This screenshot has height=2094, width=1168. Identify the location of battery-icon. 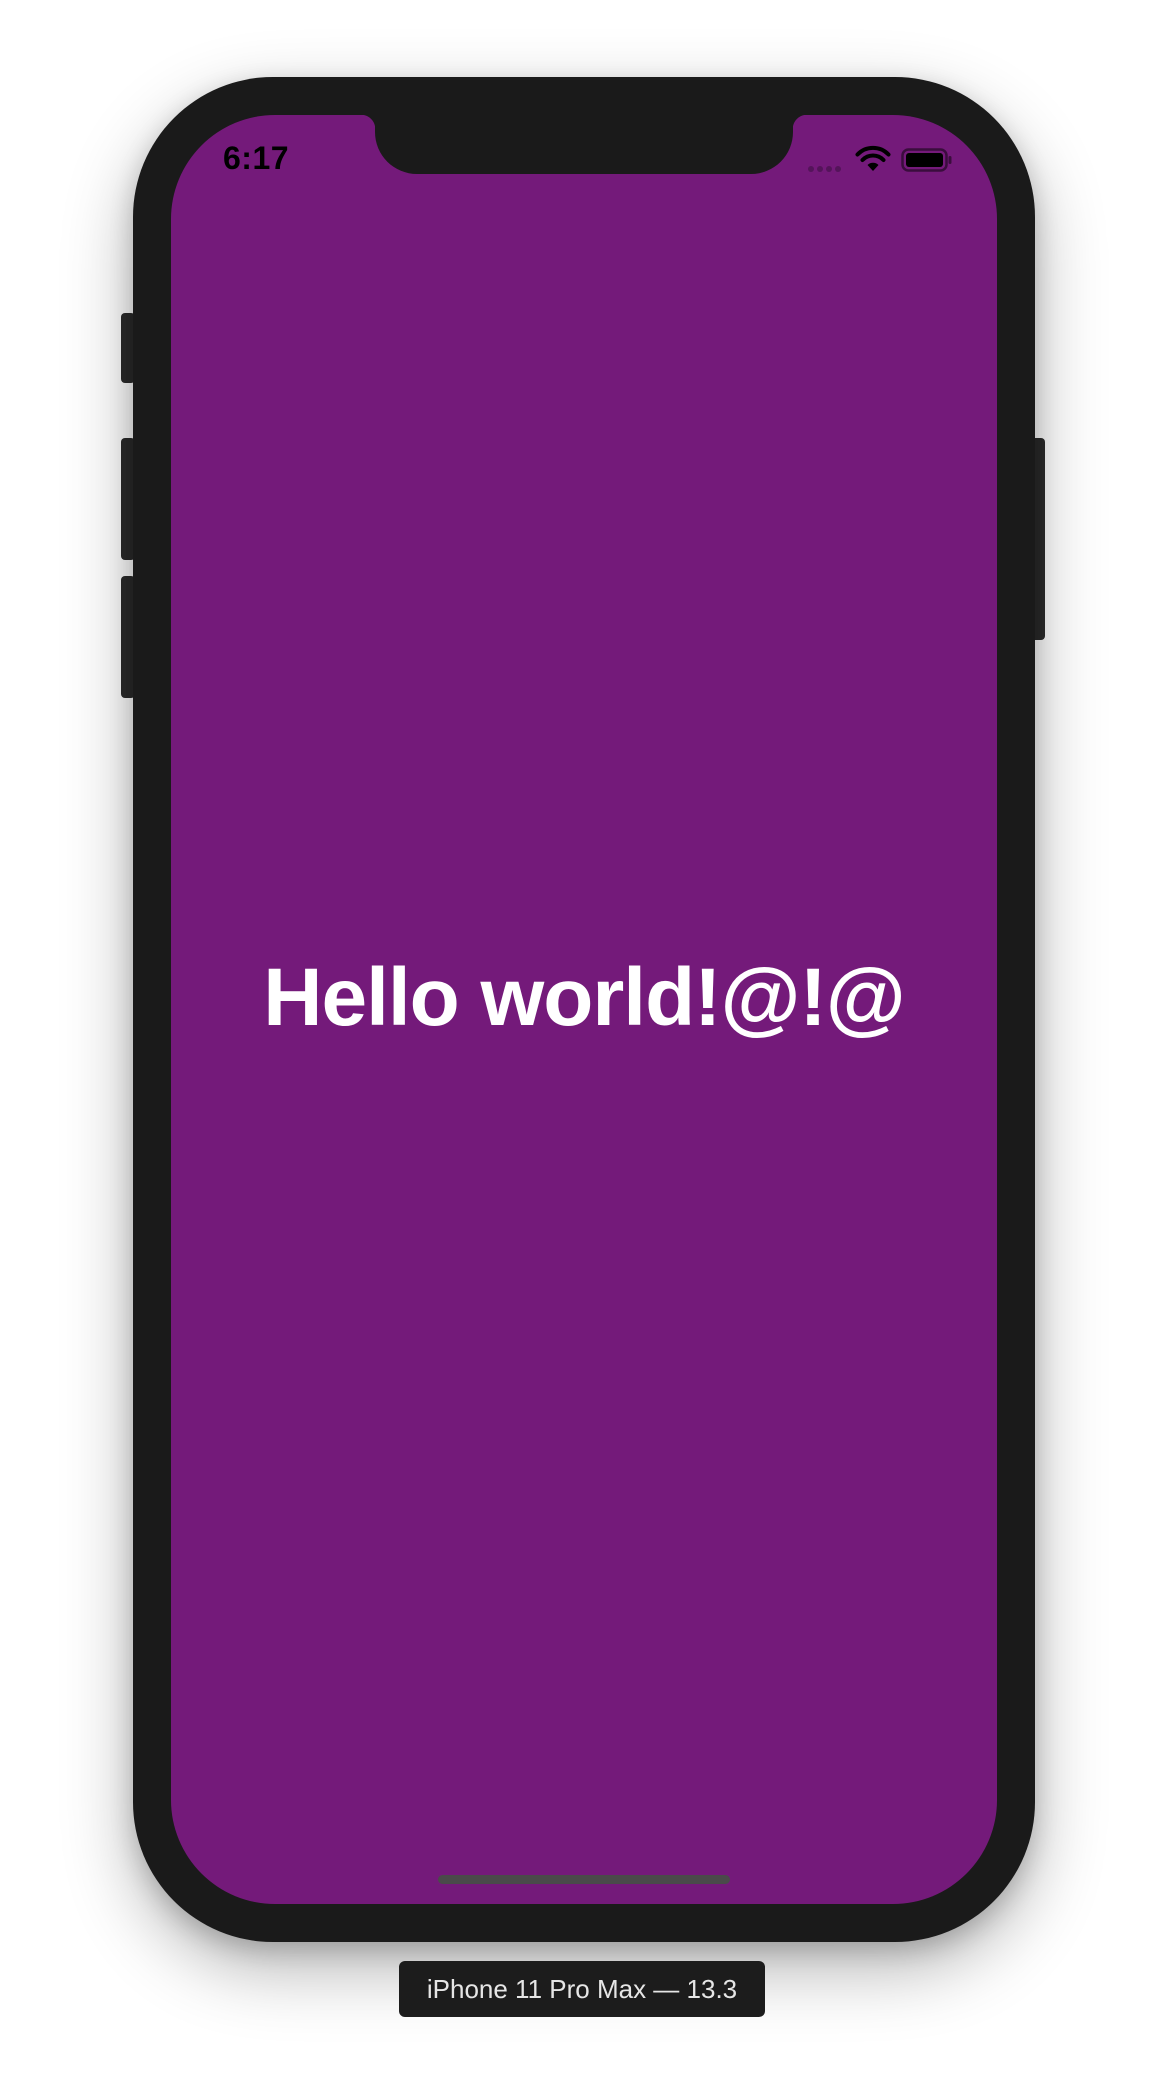
(926, 160).